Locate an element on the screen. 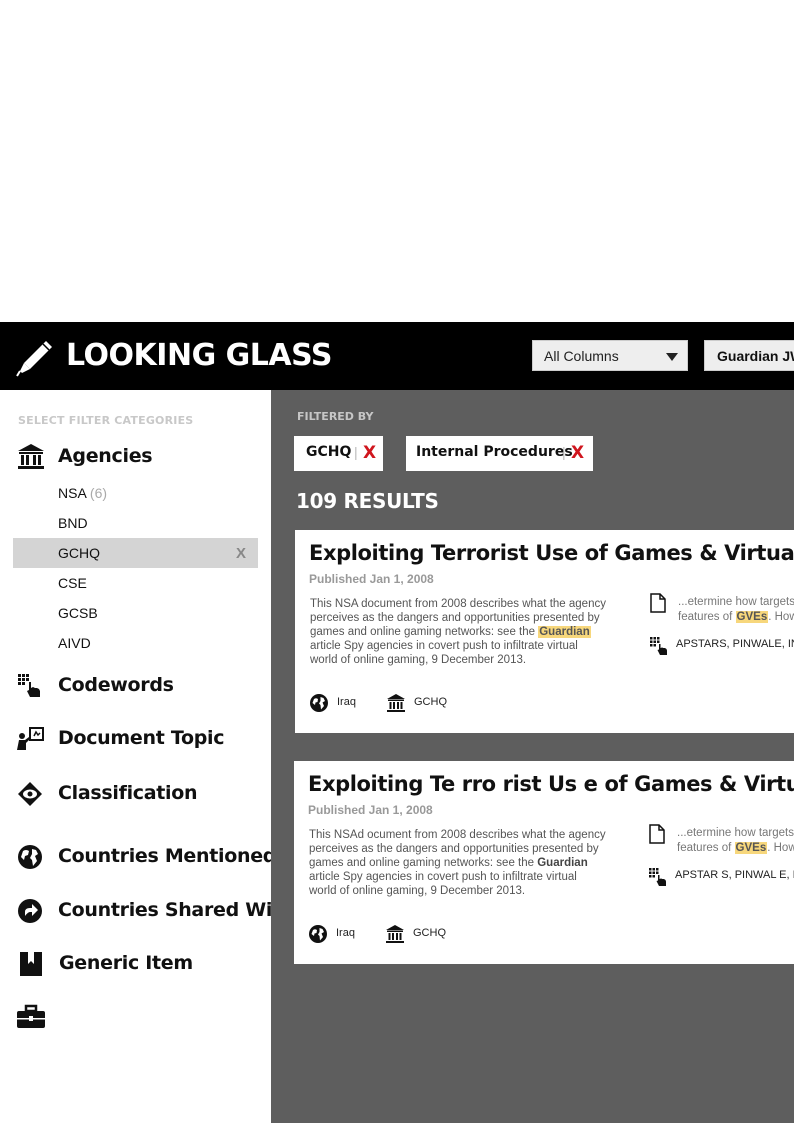  result-codewords: APSTARS, PINWALE, IN is located at coordinates (735, 644).